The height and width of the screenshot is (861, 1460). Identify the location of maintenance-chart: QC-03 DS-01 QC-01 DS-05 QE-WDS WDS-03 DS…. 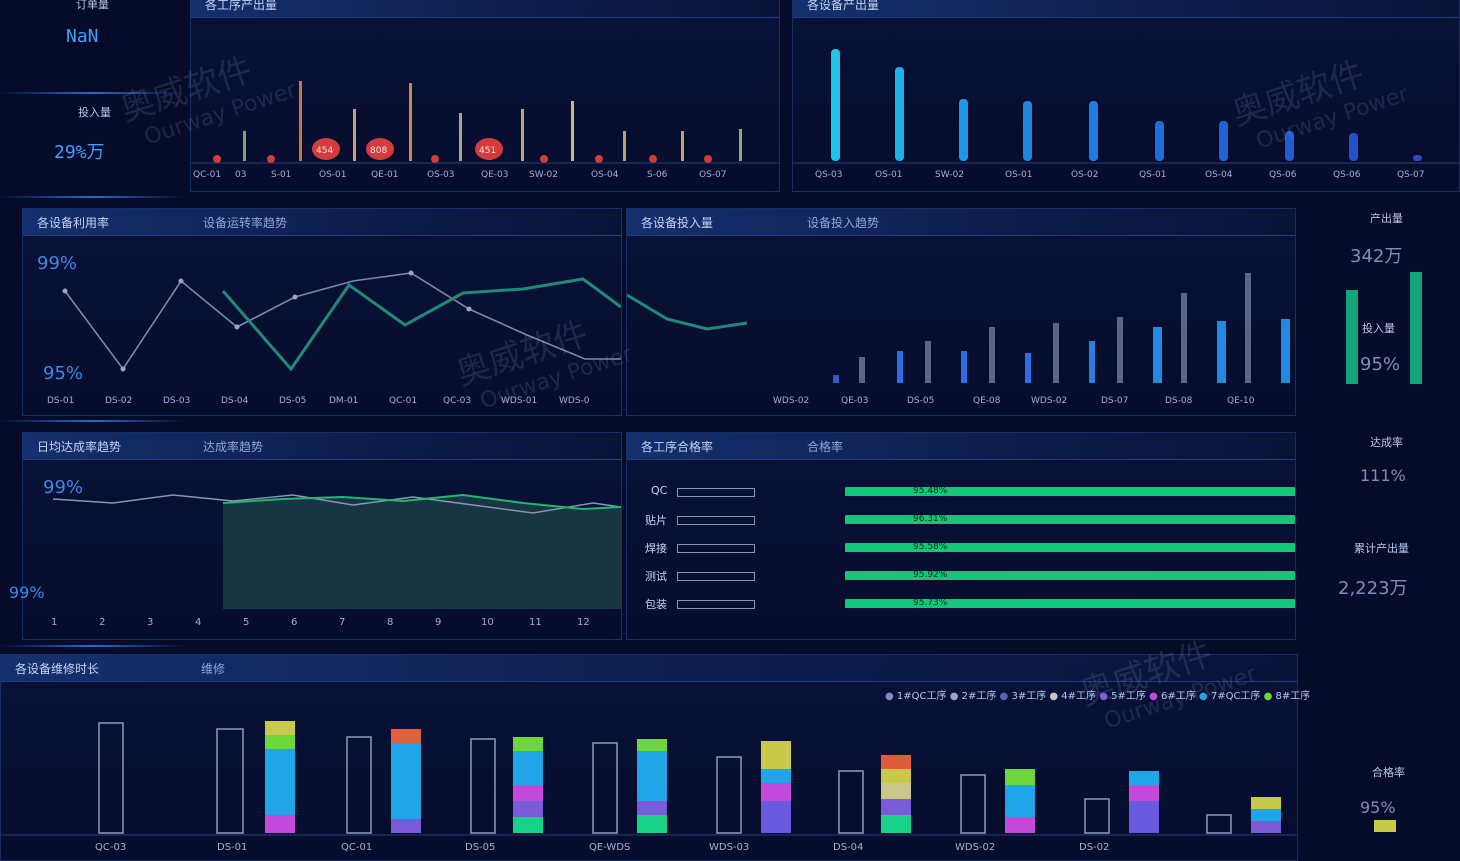
(649, 787).